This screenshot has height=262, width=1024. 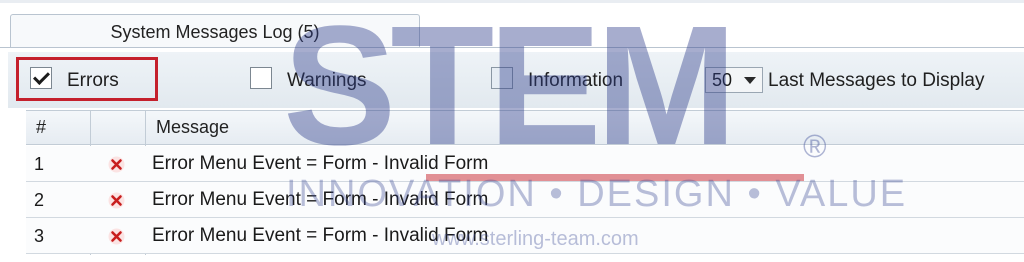 What do you see at coordinates (39, 200) in the screenshot?
I see `row-number: 2` at bounding box center [39, 200].